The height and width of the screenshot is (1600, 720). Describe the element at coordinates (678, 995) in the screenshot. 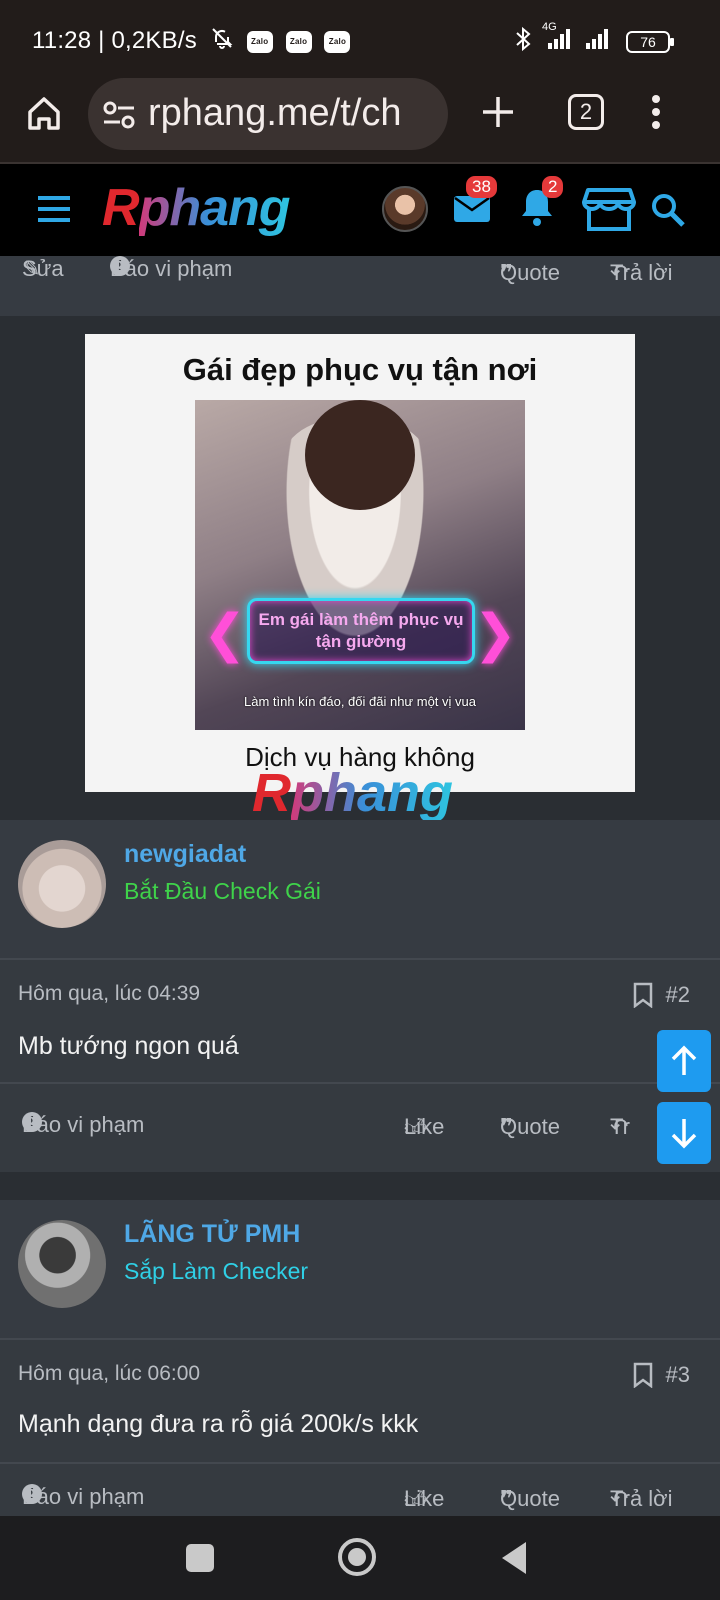

I see `post-number: #2` at that location.